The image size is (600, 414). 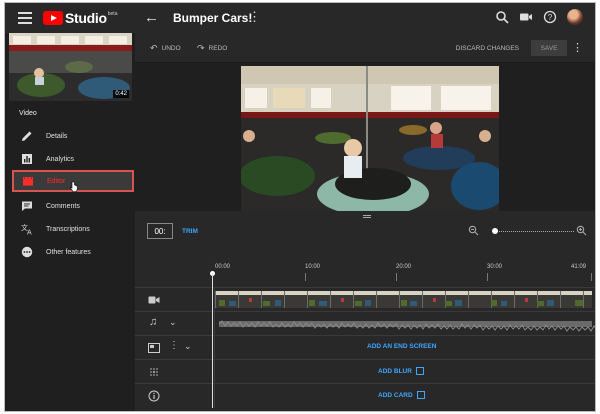 I want to click on sidebar-item-label: Editor, so click(x=56, y=181).